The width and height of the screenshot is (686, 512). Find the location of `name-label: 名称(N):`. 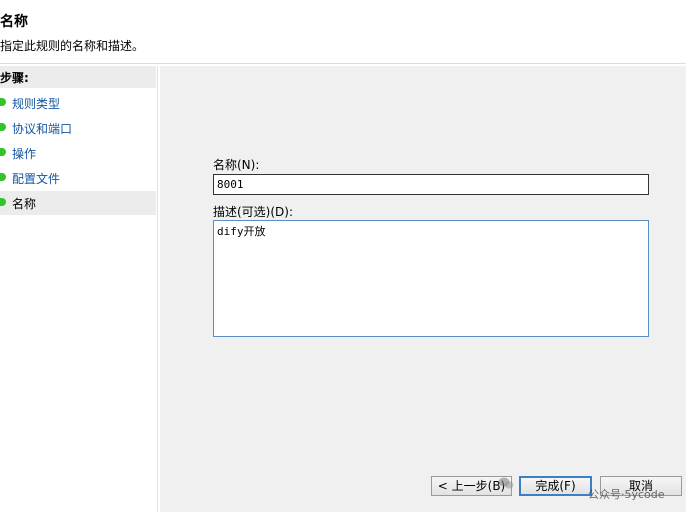

name-label: 名称(N): is located at coordinates (236, 165).